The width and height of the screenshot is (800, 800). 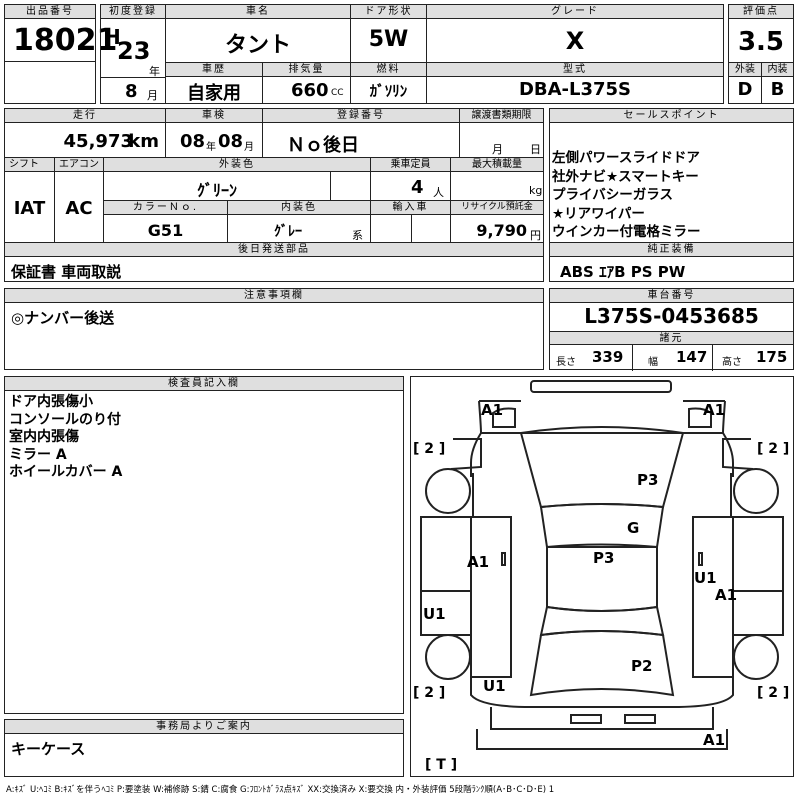 I want to click on interior-color: ｸﾞﾚｰ, so click(x=288, y=232).